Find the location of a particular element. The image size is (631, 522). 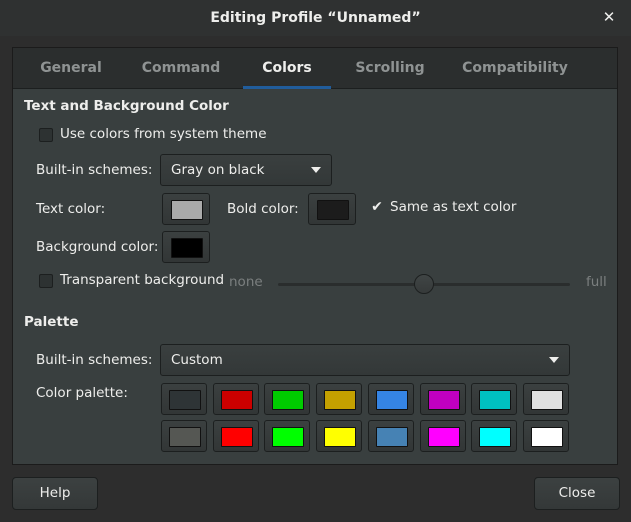

slider-max-label: full is located at coordinates (596, 282).